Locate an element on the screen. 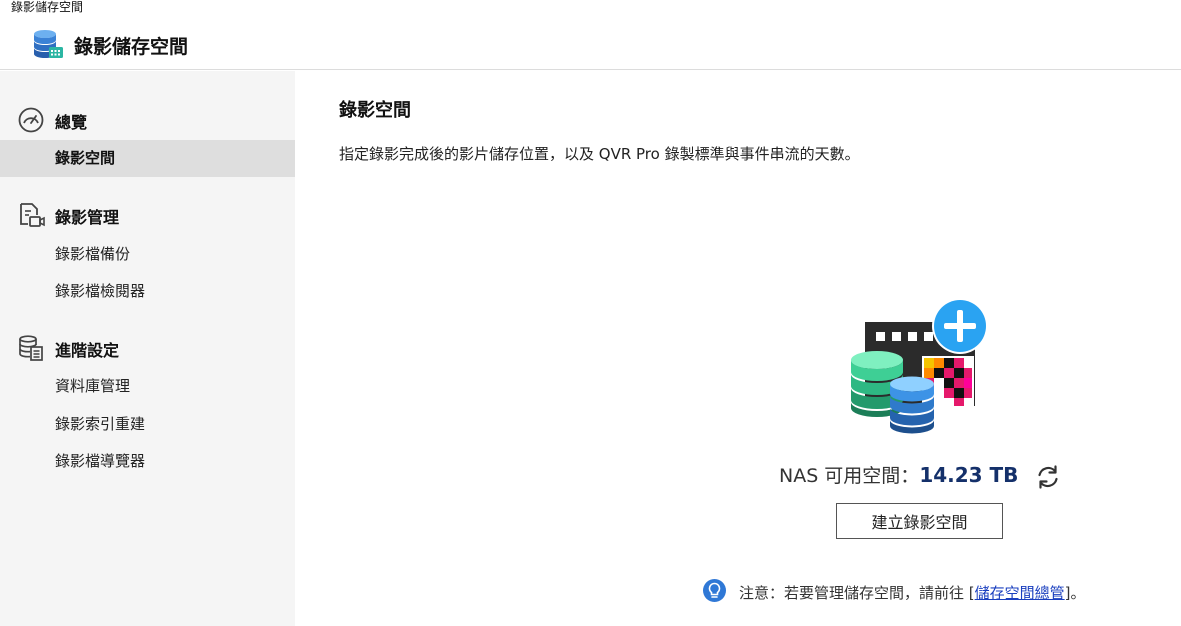 This screenshot has height=626, width=1181. sidebar-section-label: 錄影管理 is located at coordinates (87, 217).